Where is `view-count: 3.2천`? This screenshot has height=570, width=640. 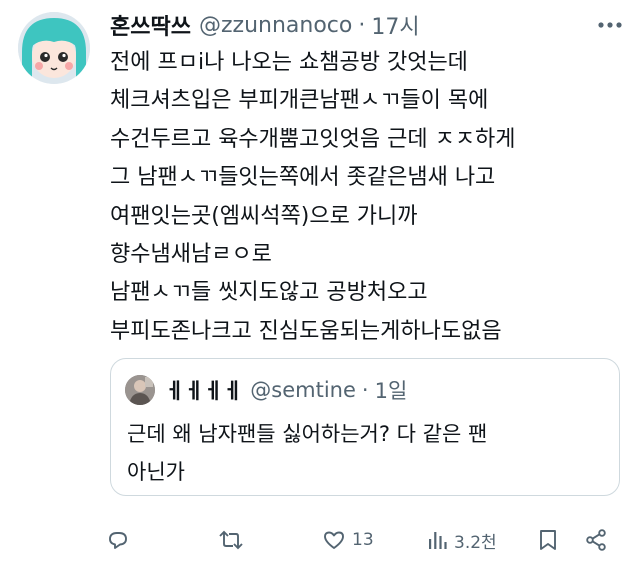
view-count: 3.2천 is located at coordinates (475, 542).